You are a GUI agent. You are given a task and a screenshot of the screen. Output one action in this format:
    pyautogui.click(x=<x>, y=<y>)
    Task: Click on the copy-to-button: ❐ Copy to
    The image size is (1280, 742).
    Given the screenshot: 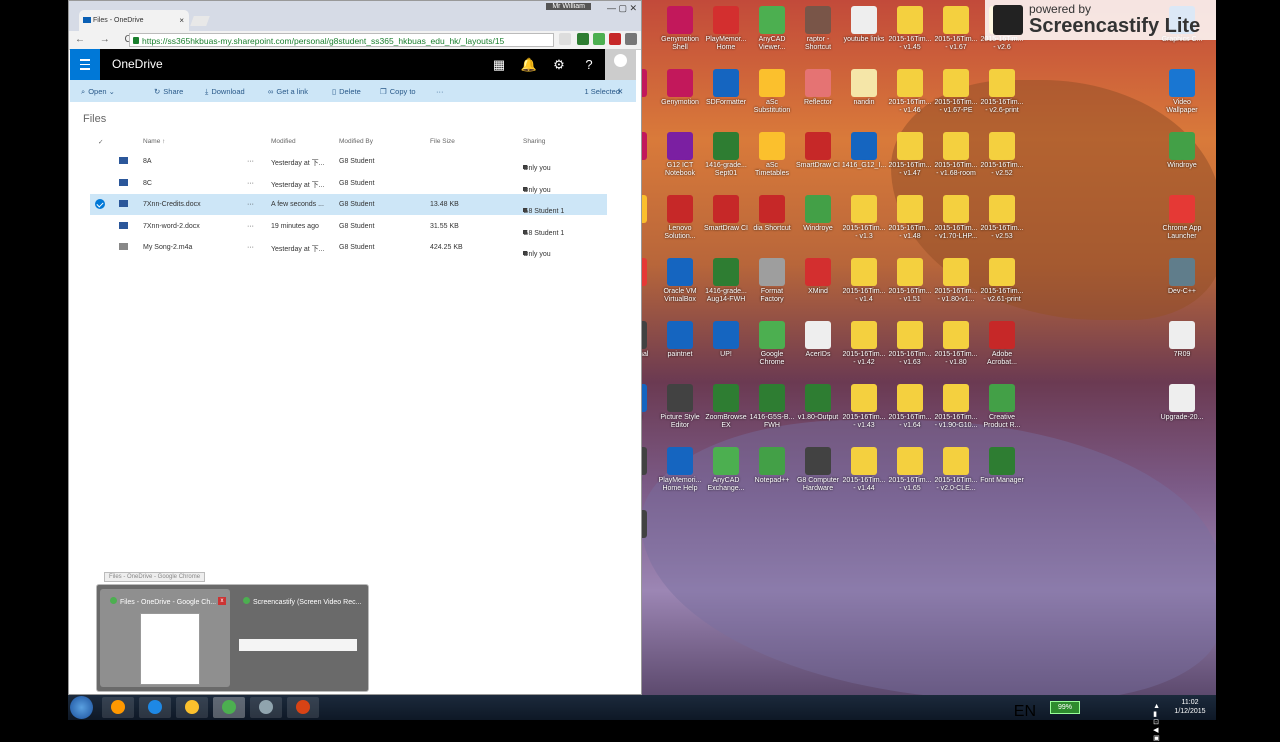 What is the action you would take?
    pyautogui.click(x=398, y=91)
    